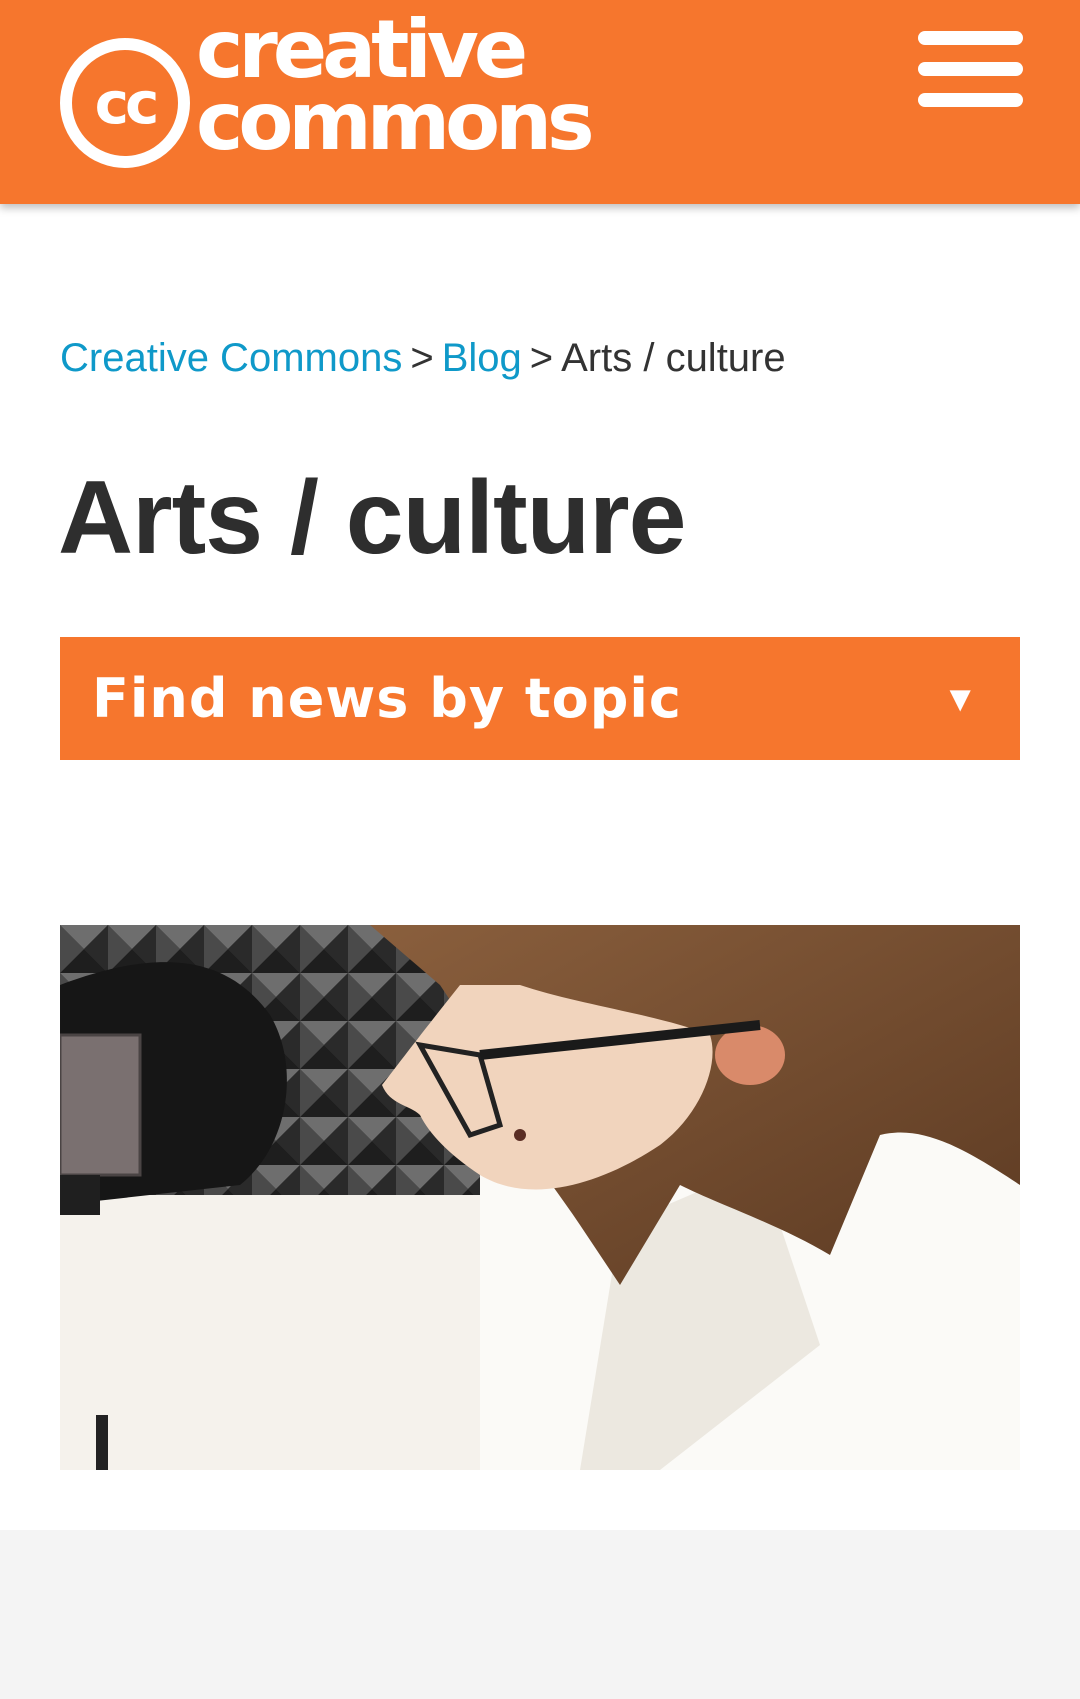 Image resolution: width=1080 pixels, height=1699 pixels. What do you see at coordinates (970, 100) in the screenshot?
I see `menu-bar-bottom` at bounding box center [970, 100].